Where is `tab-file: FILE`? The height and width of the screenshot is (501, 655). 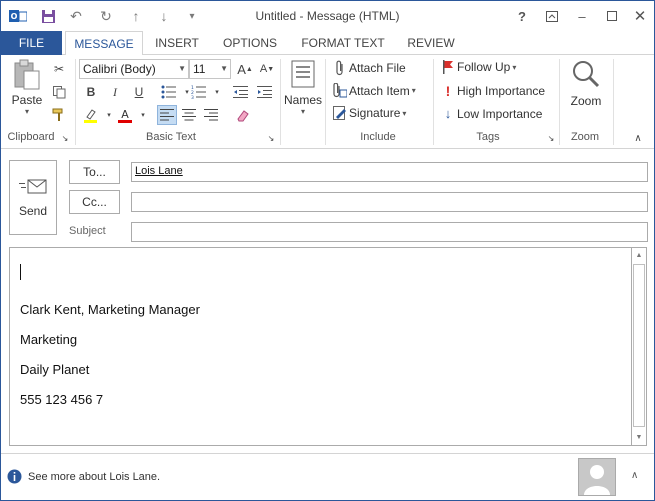 tab-file: FILE is located at coordinates (31, 43).